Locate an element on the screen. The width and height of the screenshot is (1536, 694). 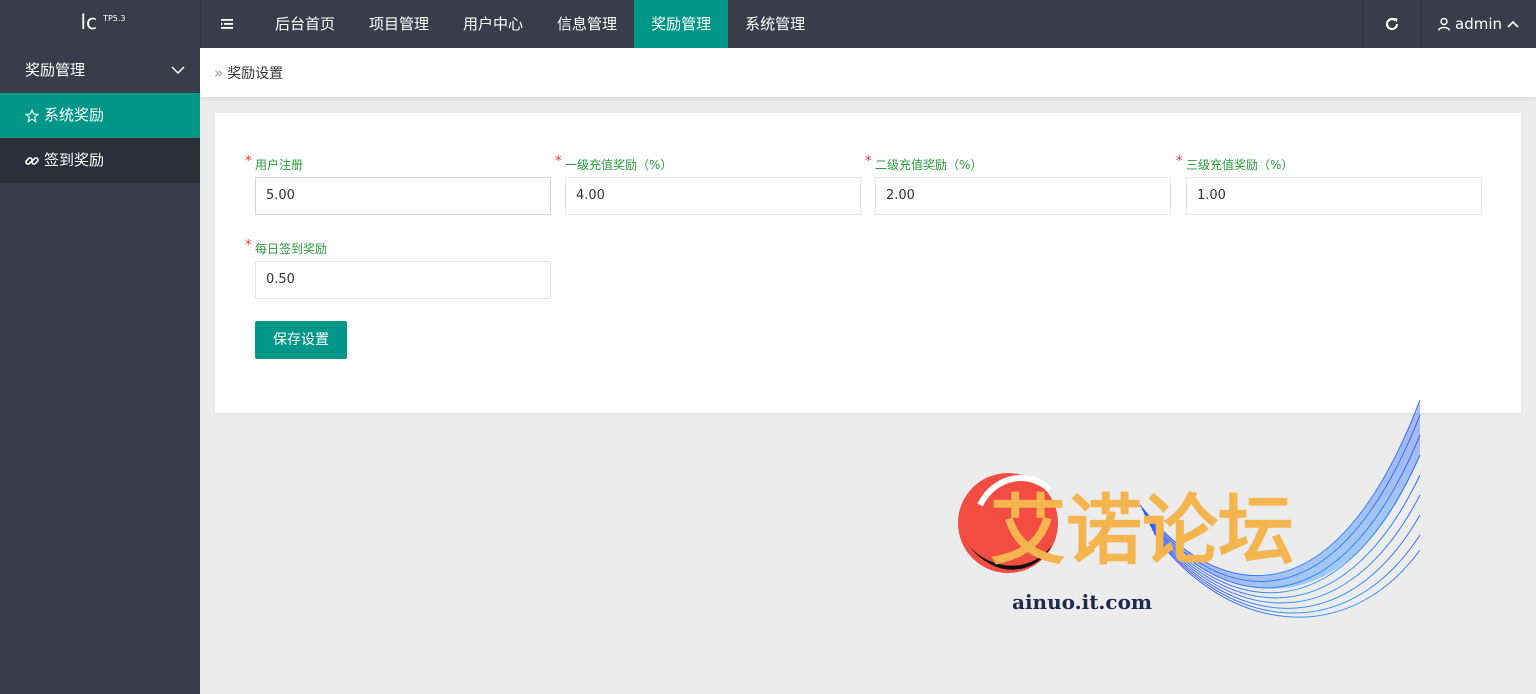
sidebar-item-label: 签到奖励 is located at coordinates (74, 160).